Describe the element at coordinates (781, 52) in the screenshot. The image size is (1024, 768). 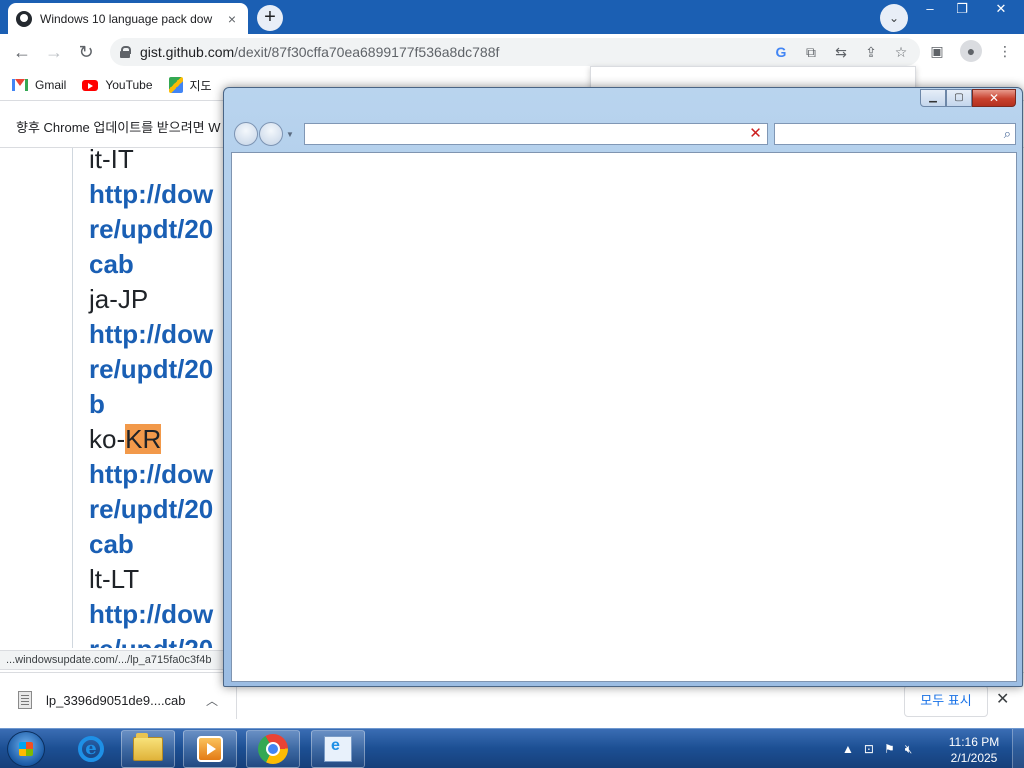
I see `google-lens-icon: G` at that location.